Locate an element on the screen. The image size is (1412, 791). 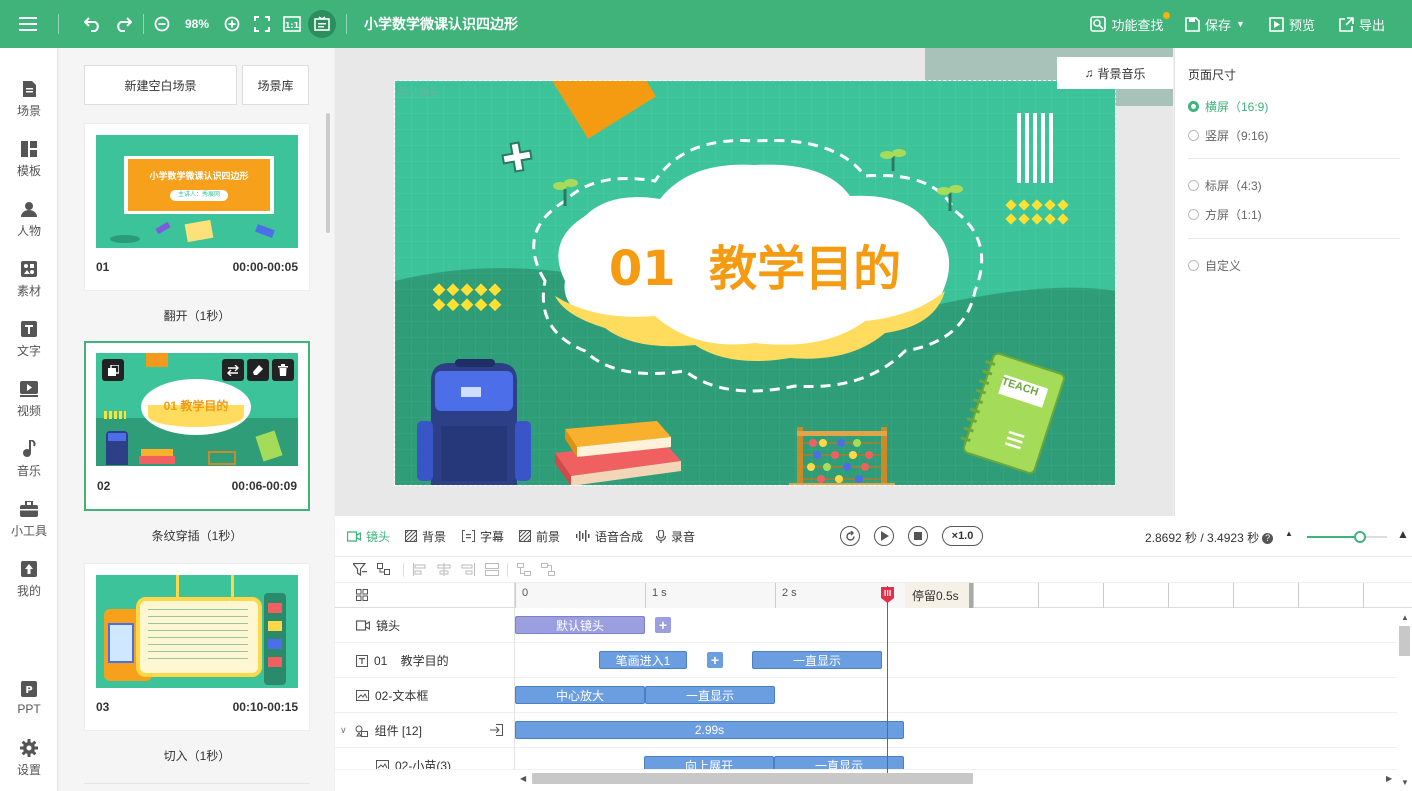
track-row-title-text: 01 教学目的 笔画进入1 + 一直显示 is located at coordinates (866, 660).